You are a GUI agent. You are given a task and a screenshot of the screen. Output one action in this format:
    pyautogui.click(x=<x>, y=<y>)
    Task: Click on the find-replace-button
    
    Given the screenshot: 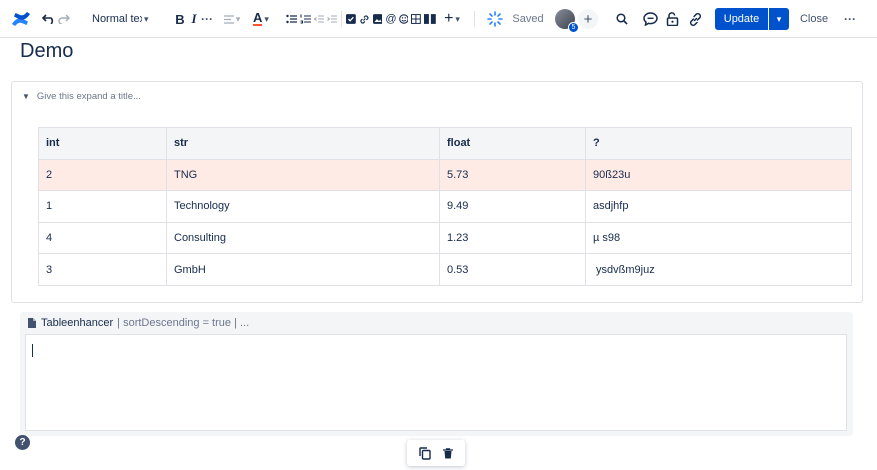 What is the action you would take?
    pyautogui.click(x=622, y=19)
    